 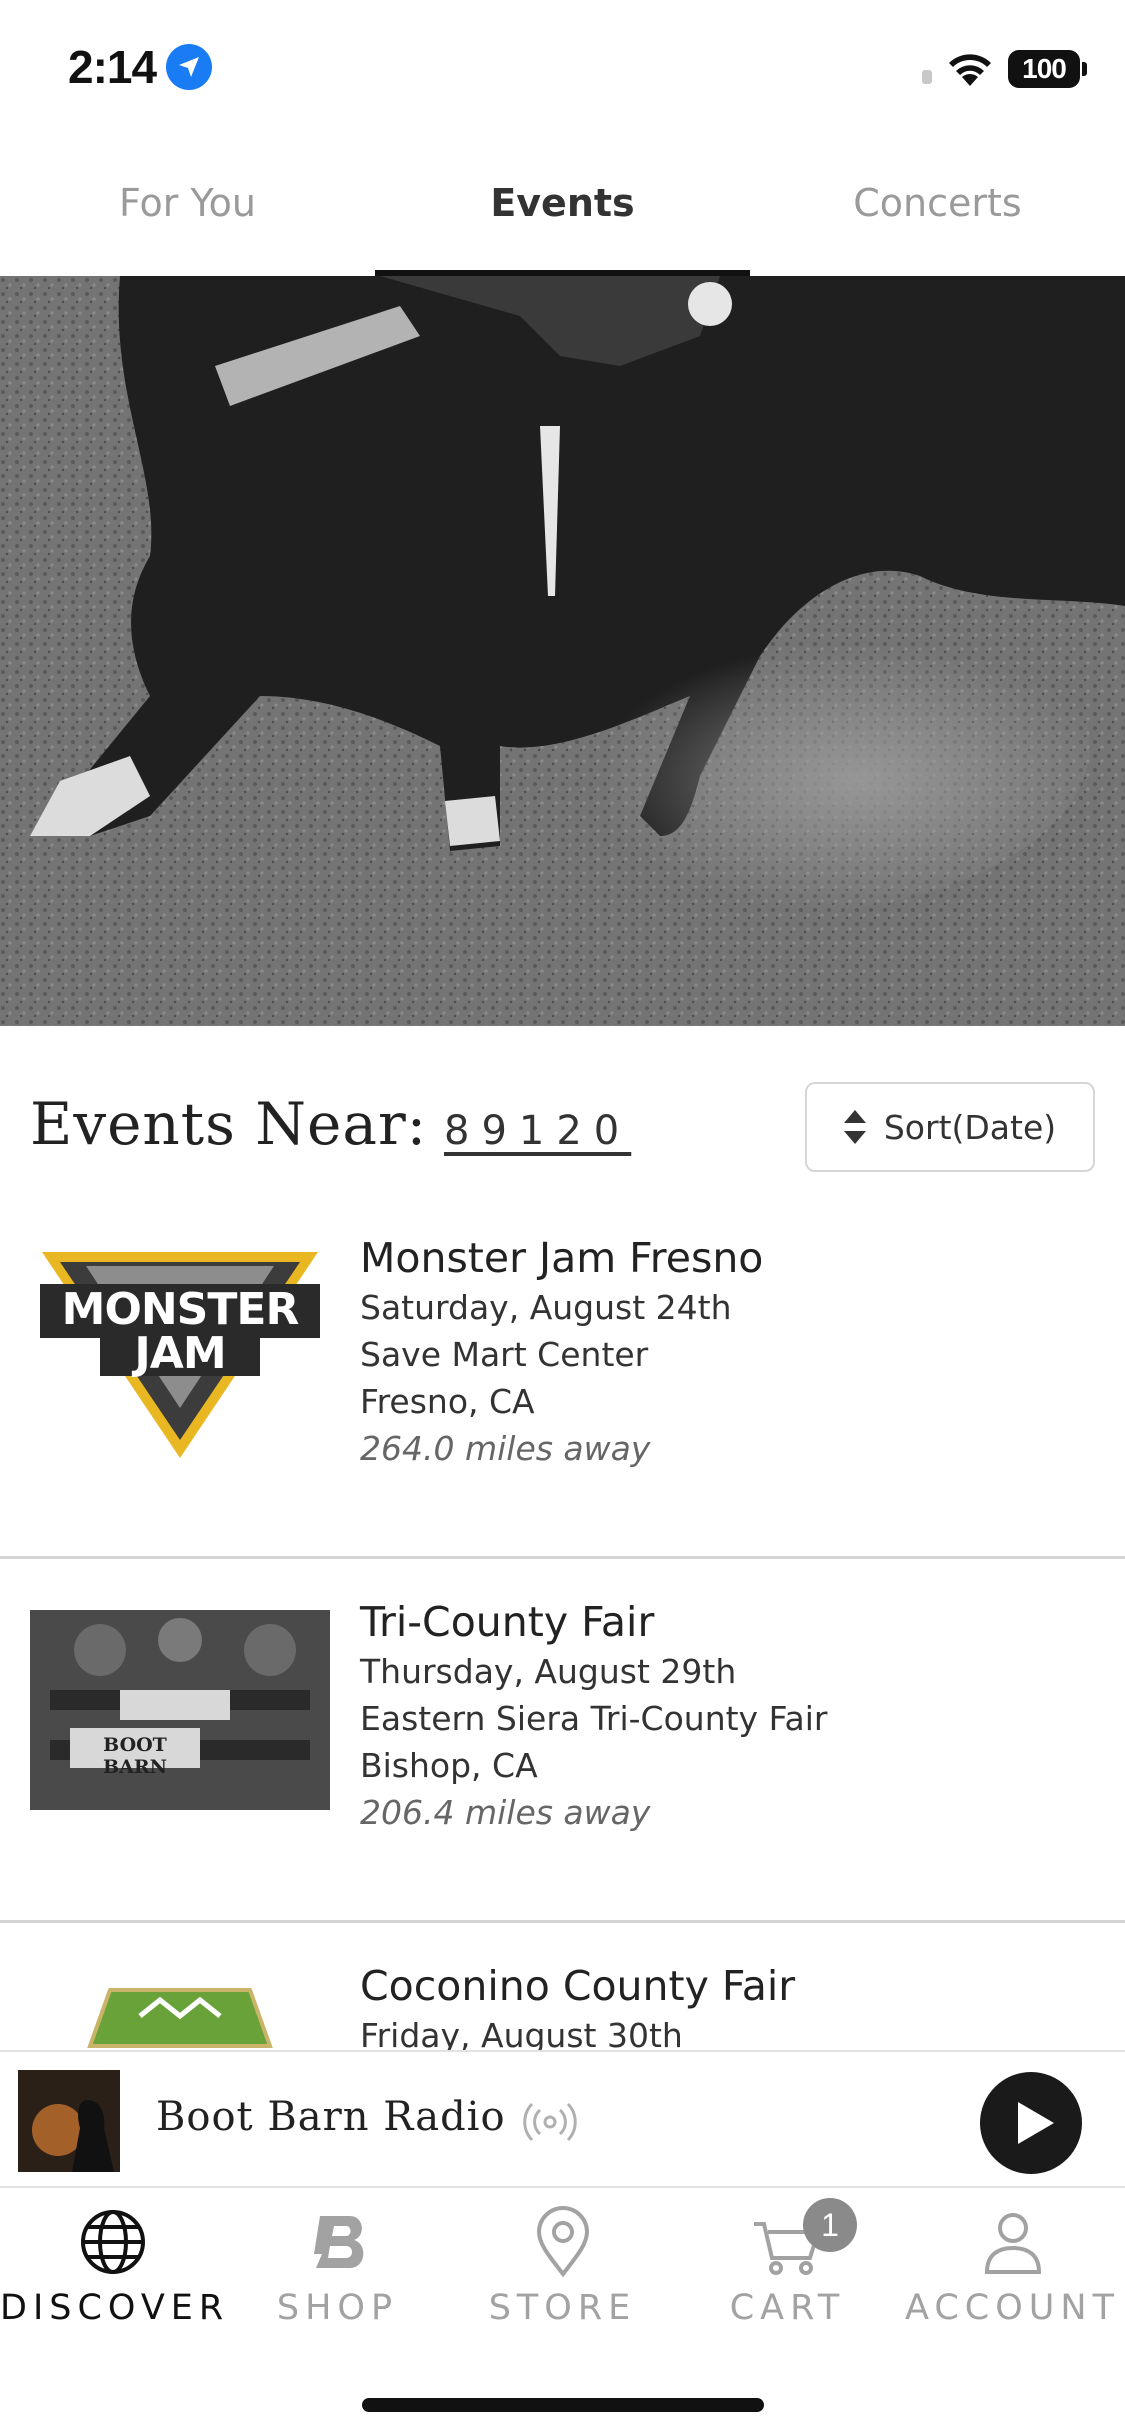 I want to click on home-indicator, so click(x=563, y=2405).